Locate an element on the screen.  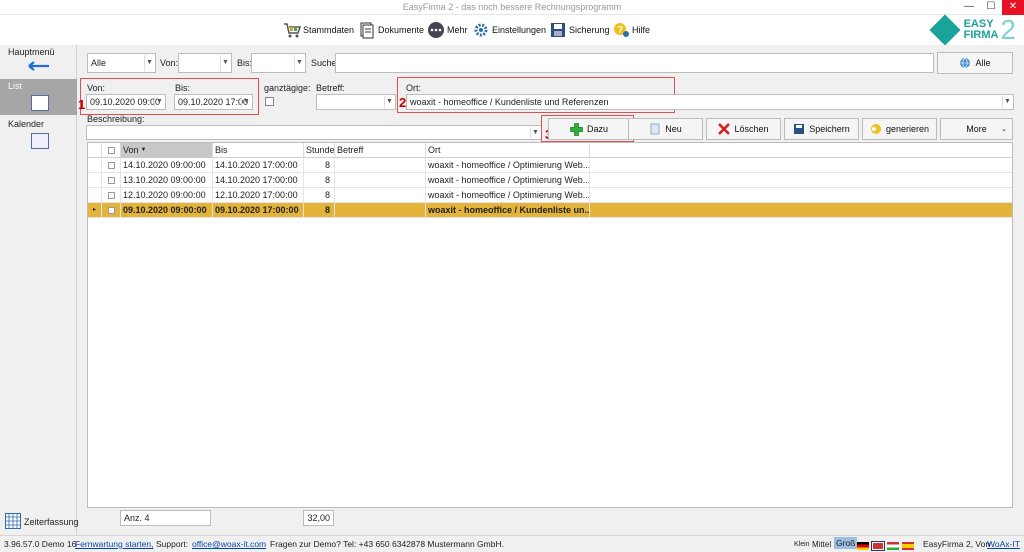
delete-x-icon is located at coordinates (724, 129).